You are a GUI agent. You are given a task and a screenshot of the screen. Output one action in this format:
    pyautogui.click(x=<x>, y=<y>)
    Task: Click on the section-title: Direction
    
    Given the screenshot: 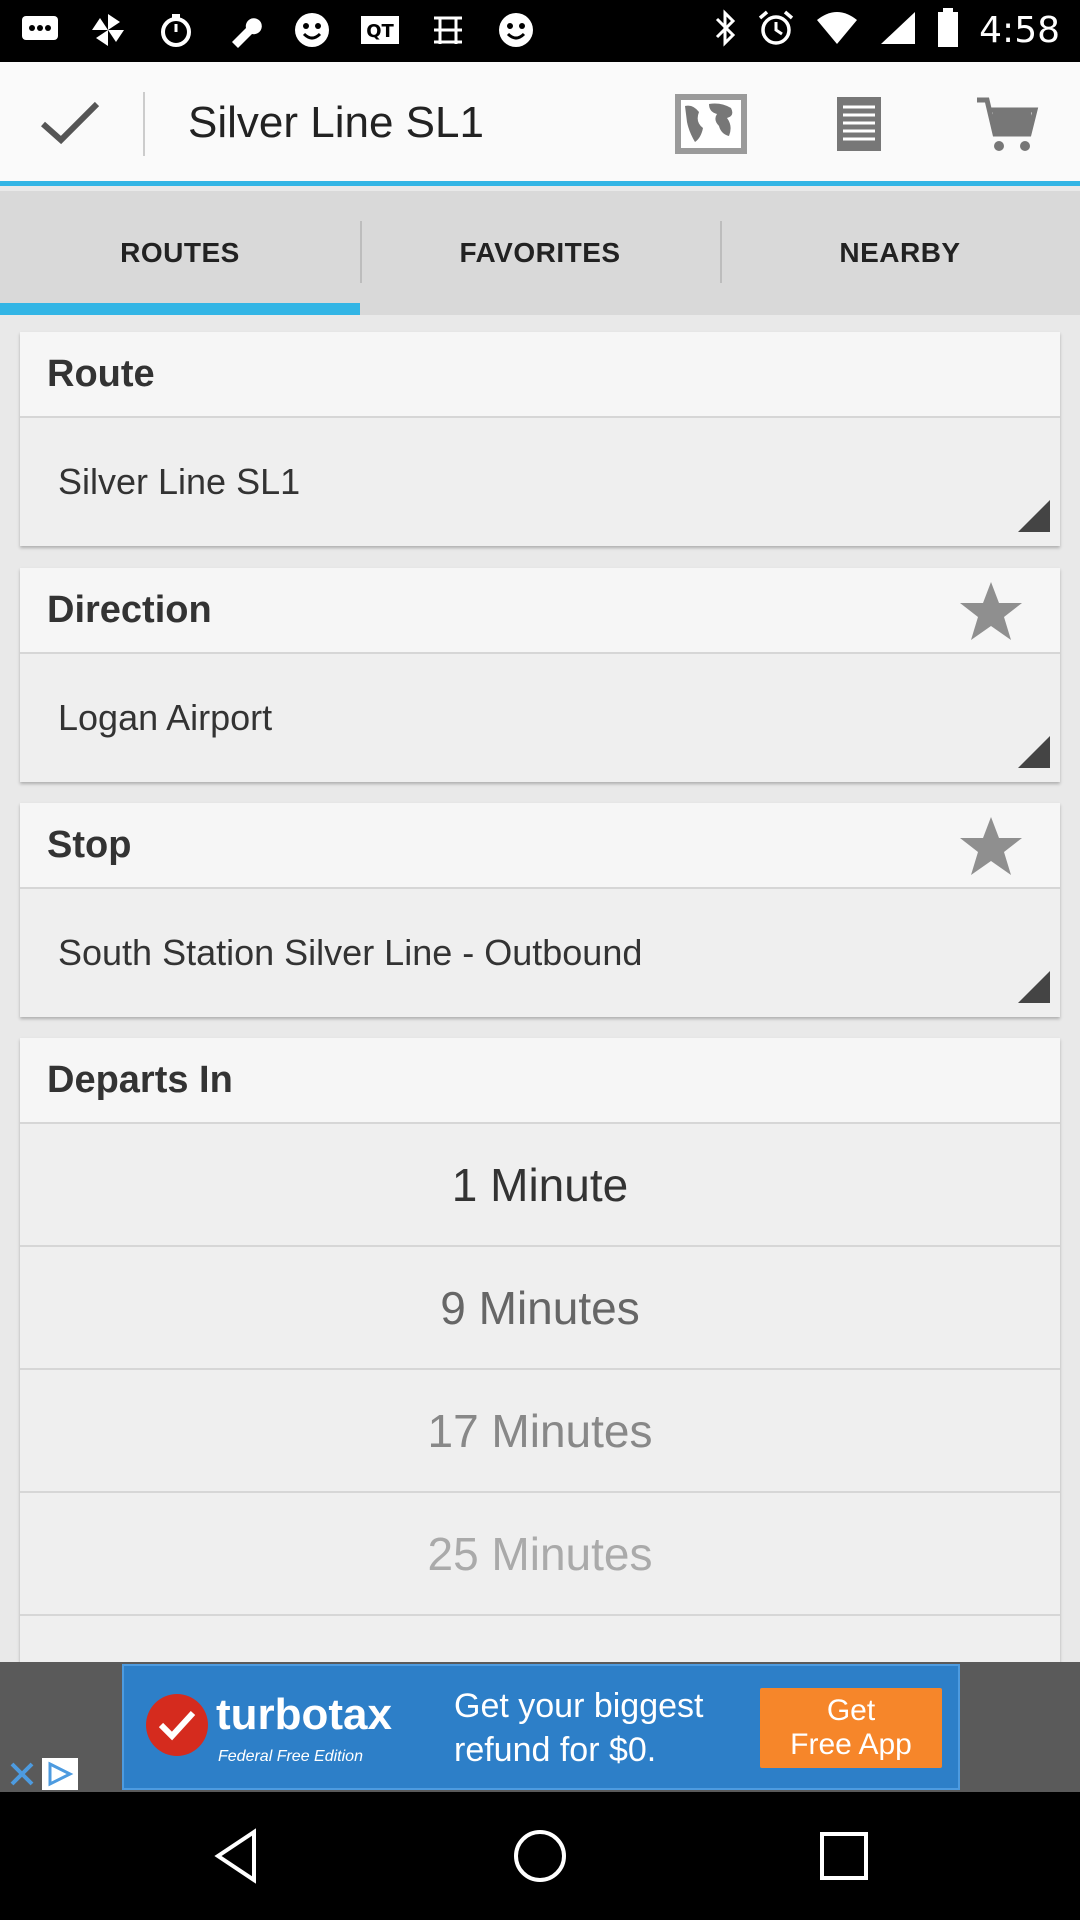 What is the action you would take?
    pyautogui.click(x=129, y=609)
    